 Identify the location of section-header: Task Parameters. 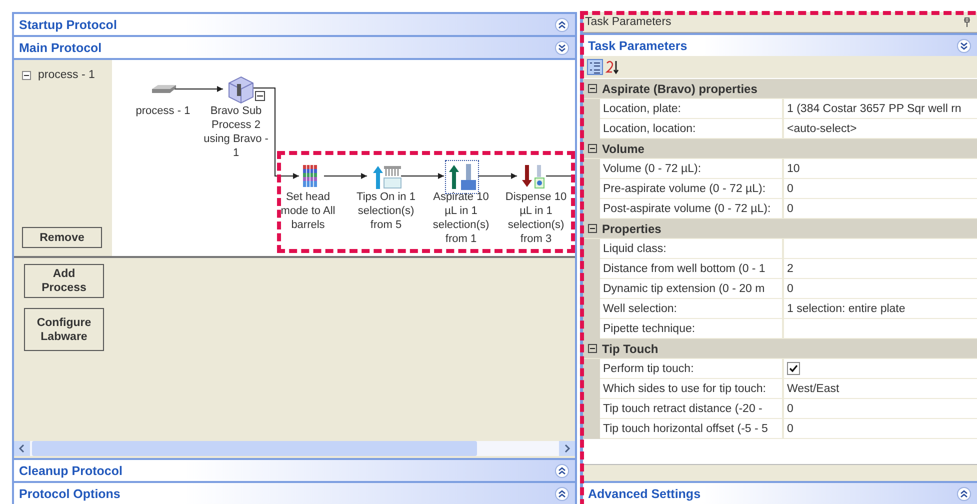
(780, 44).